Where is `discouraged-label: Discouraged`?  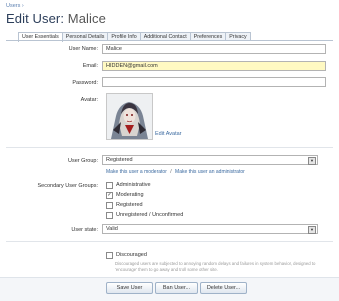
discouraged-label: Discouraged is located at coordinates (131, 255).